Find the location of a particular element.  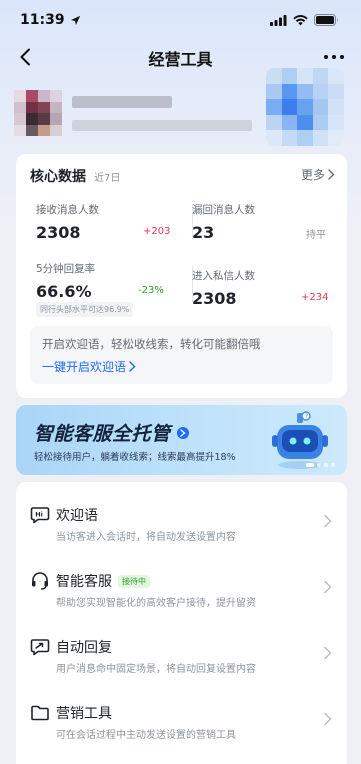

tool-description: 当访客进入会话时，将自动发送设置内容 is located at coordinates (146, 537).